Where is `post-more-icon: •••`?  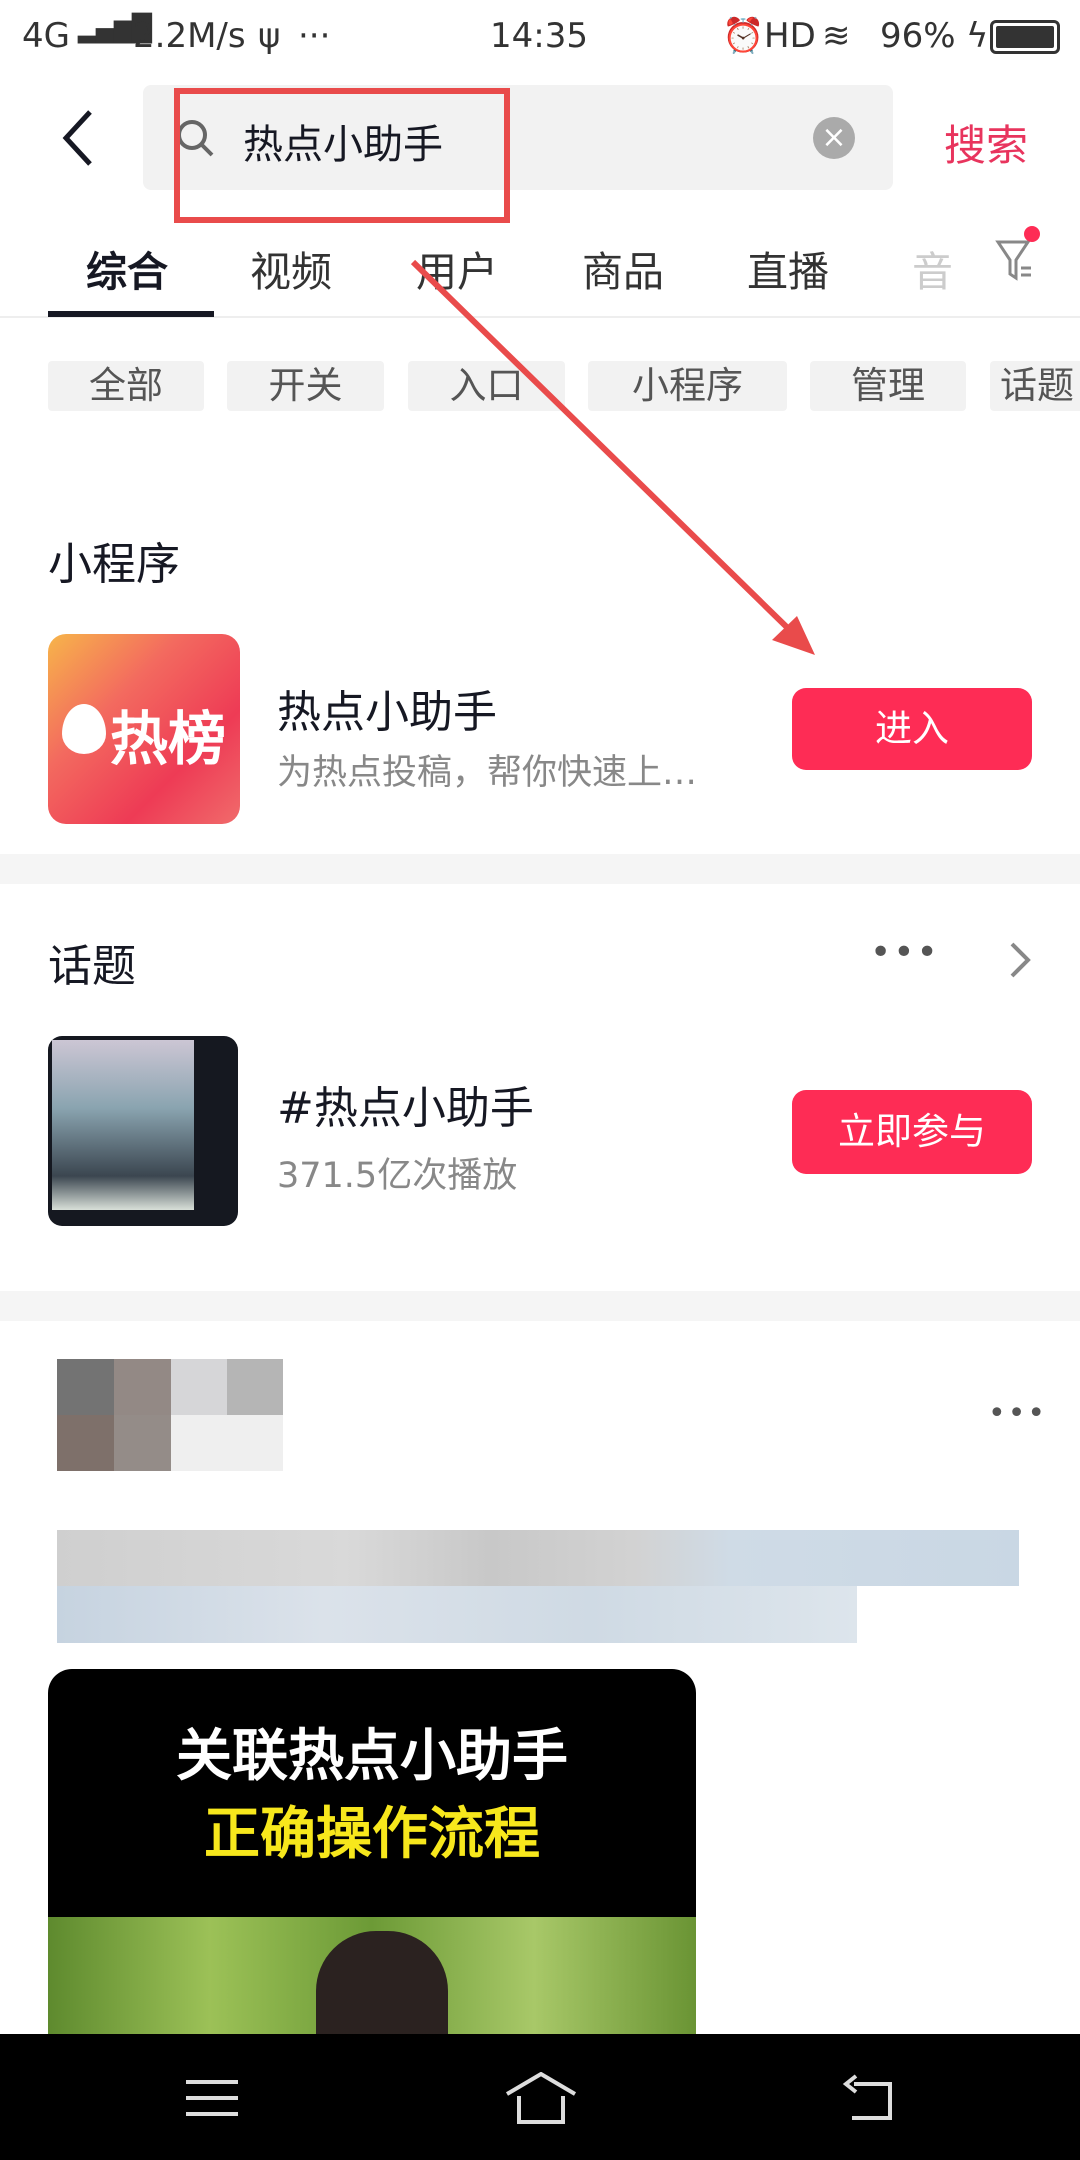 post-more-icon: ••• is located at coordinates (1017, 1413).